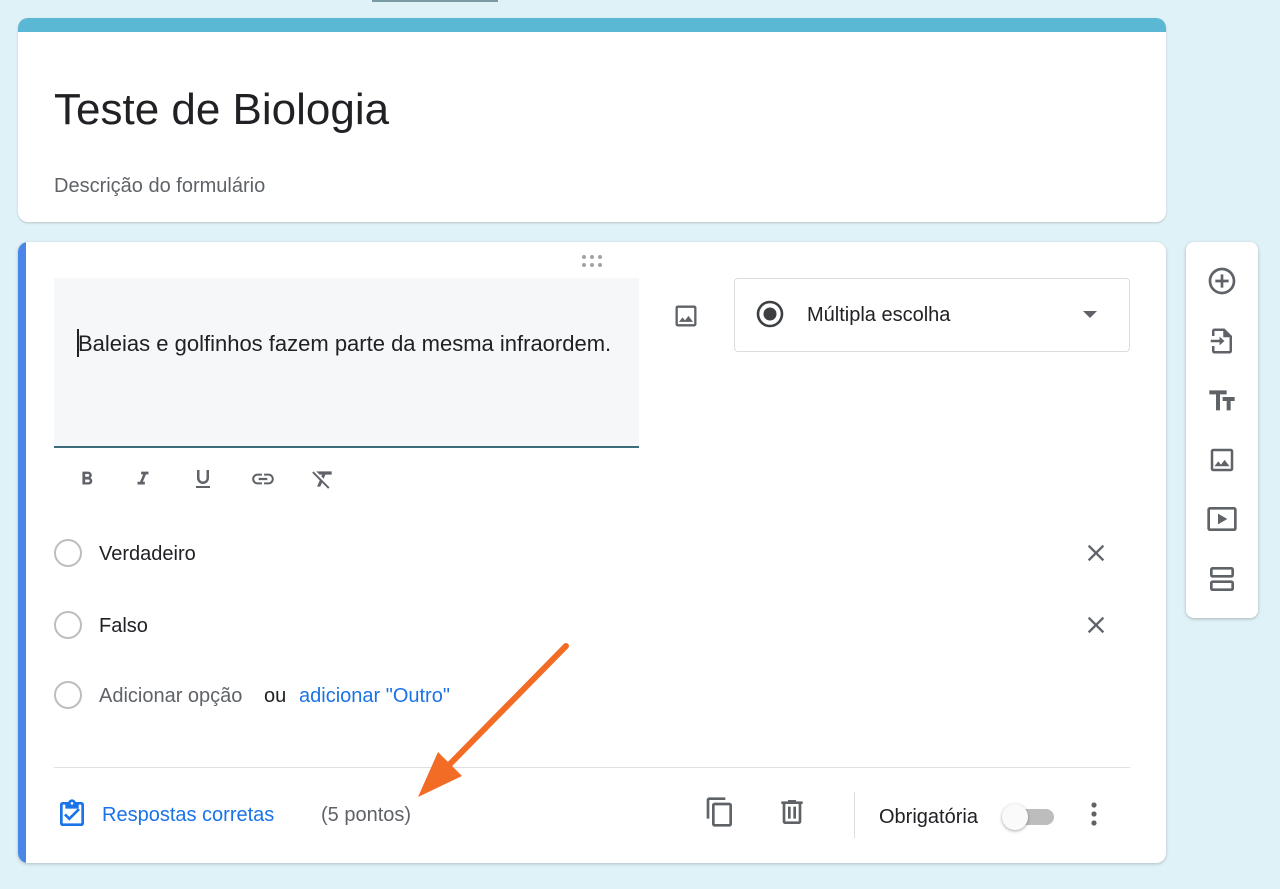 The width and height of the screenshot is (1280, 889). I want to click on import-questions-button, so click(1222, 341).